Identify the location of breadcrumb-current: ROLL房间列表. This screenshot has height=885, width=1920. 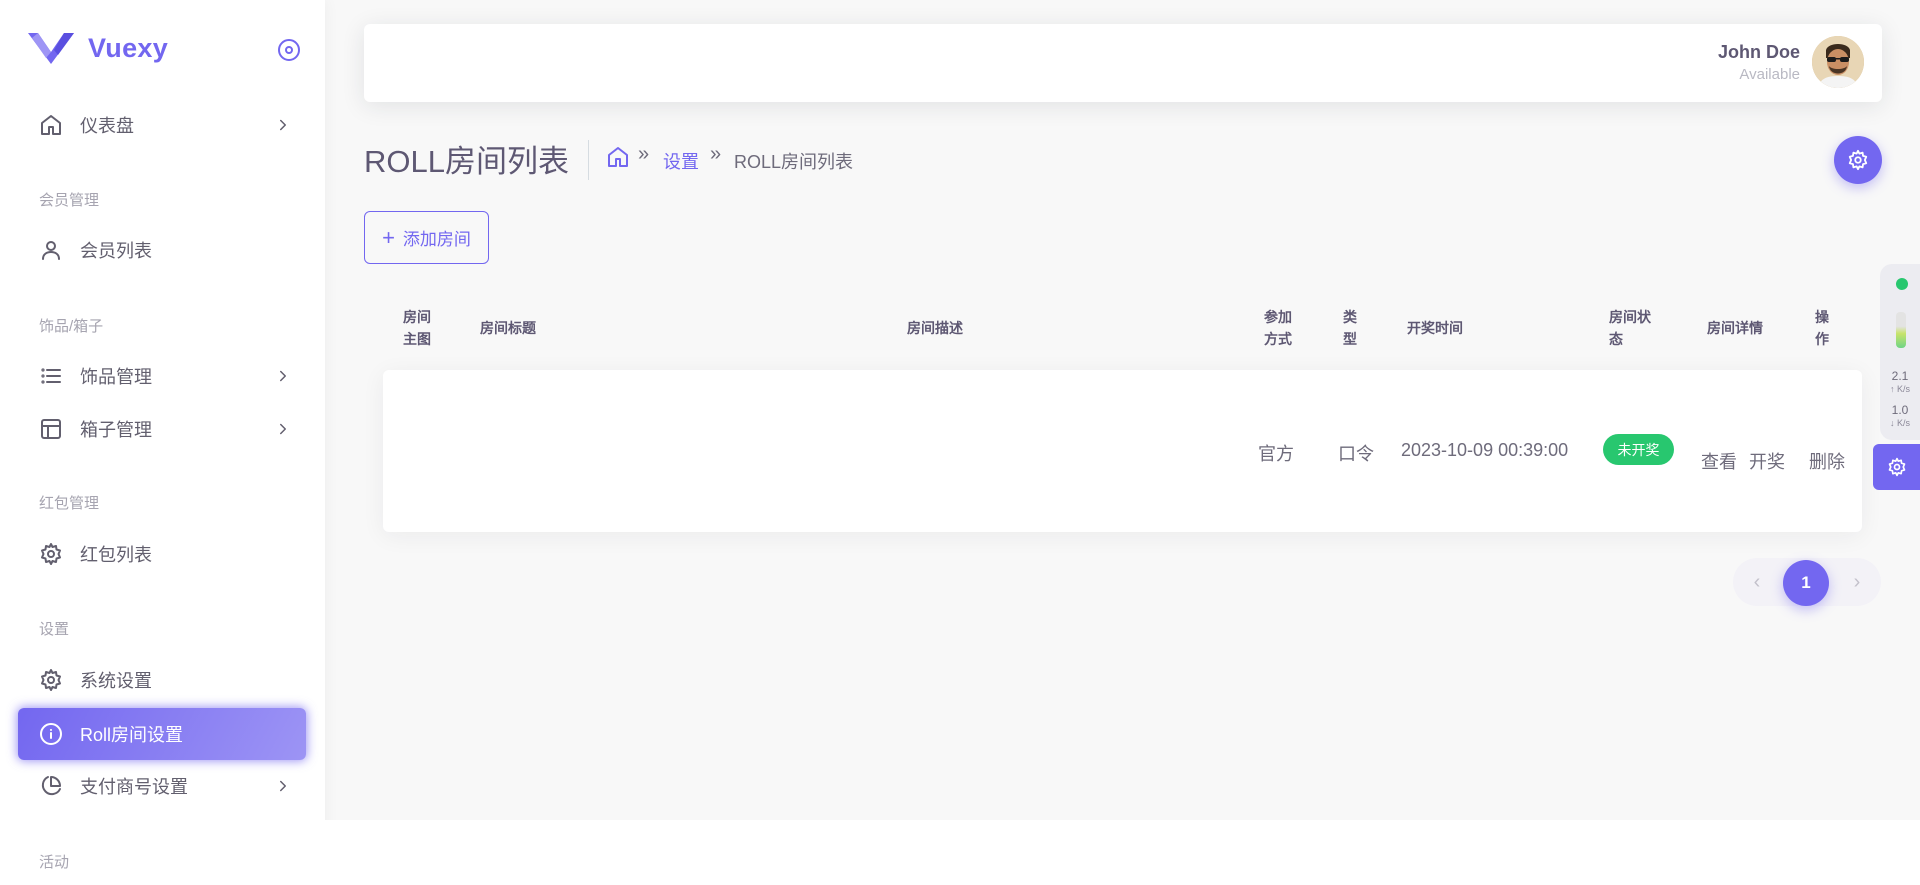
(794, 162).